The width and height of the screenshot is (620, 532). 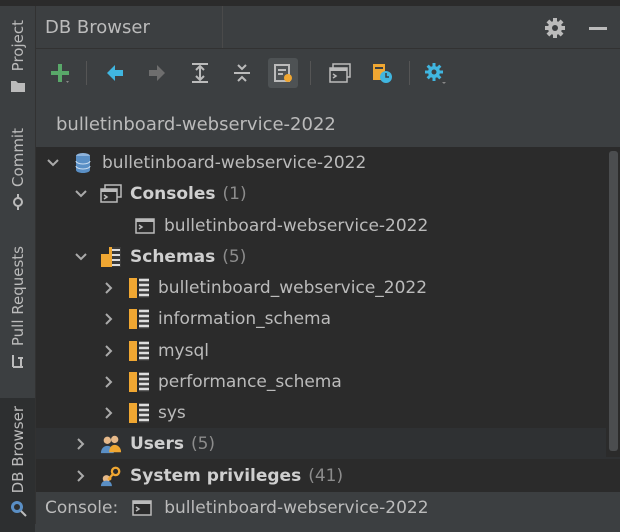 I want to click on tree-node-connection: bulletinboard-webservice-2022, so click(x=326, y=162).